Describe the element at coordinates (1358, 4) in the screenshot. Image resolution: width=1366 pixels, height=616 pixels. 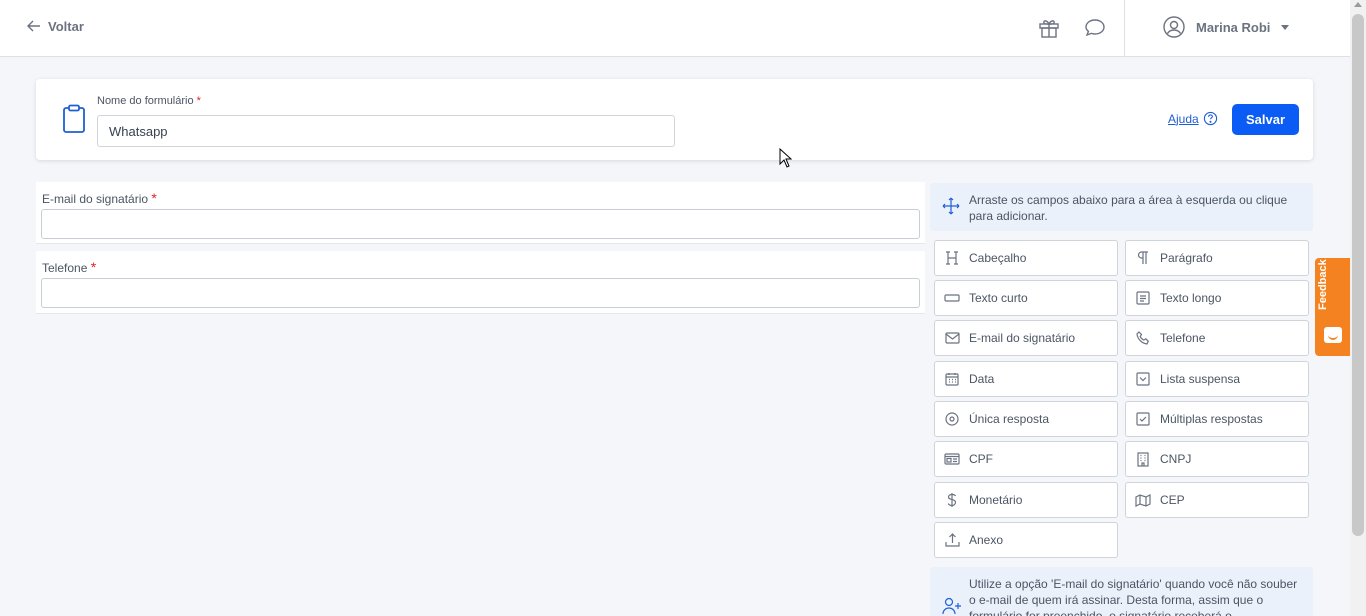
I see `scroll-up-arrow` at that location.